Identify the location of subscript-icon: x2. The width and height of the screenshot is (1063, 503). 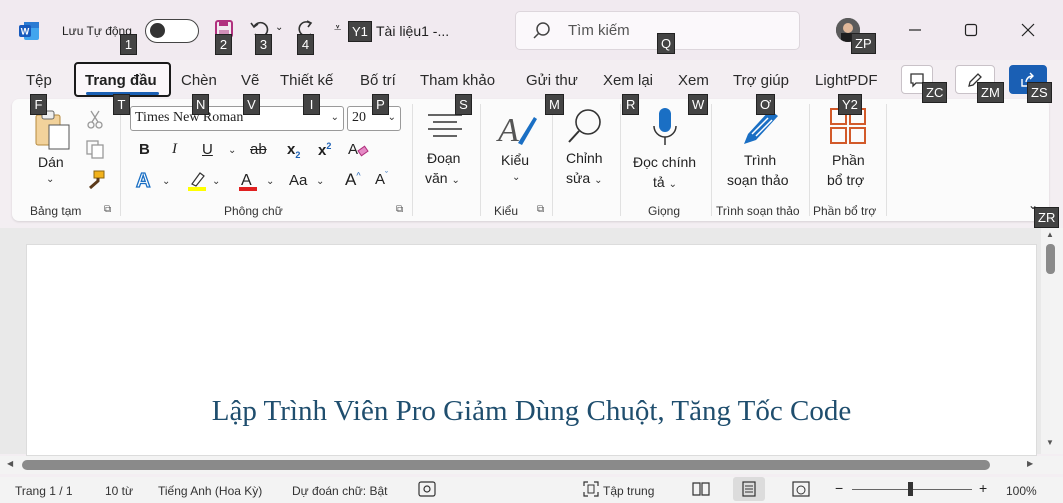
(293, 150).